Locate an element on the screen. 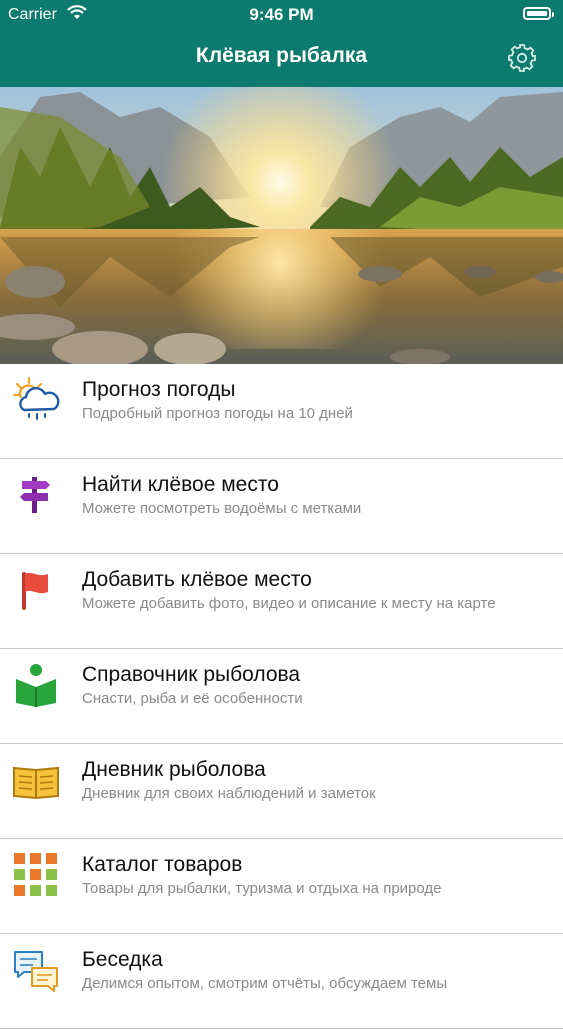 The image size is (563, 1029). menu-item-title: Беседка is located at coordinates (122, 959).